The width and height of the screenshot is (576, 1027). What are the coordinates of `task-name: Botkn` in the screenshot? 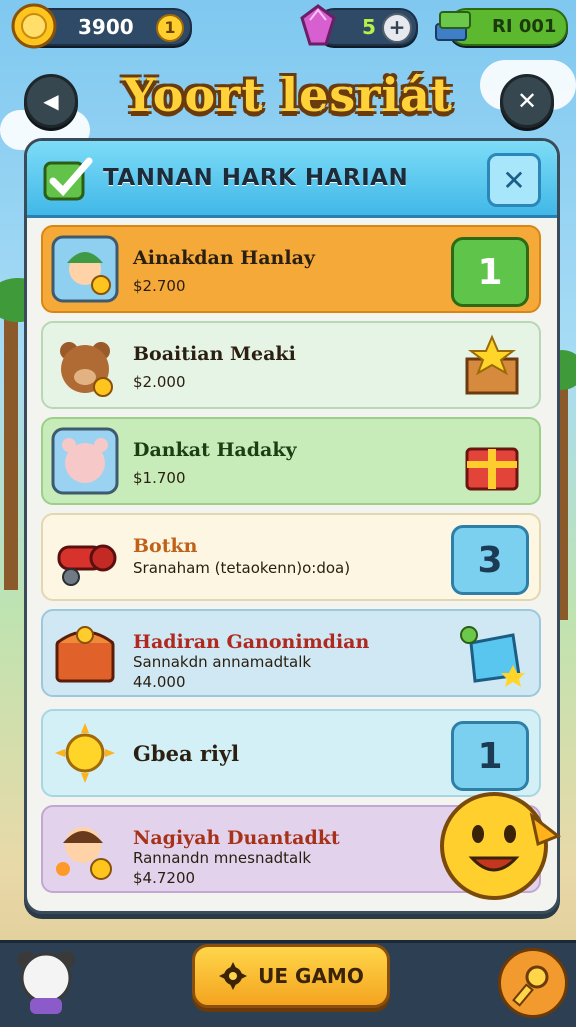 It's located at (165, 546).